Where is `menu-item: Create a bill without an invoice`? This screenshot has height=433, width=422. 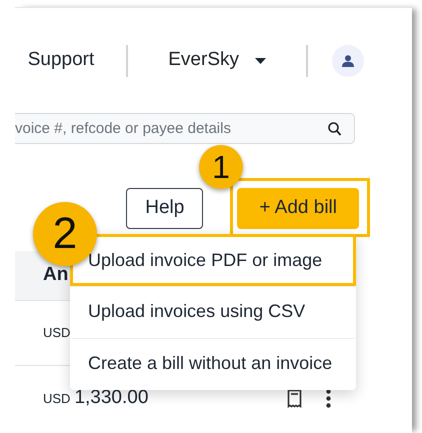 menu-item: Create a bill without an invoice is located at coordinates (213, 364).